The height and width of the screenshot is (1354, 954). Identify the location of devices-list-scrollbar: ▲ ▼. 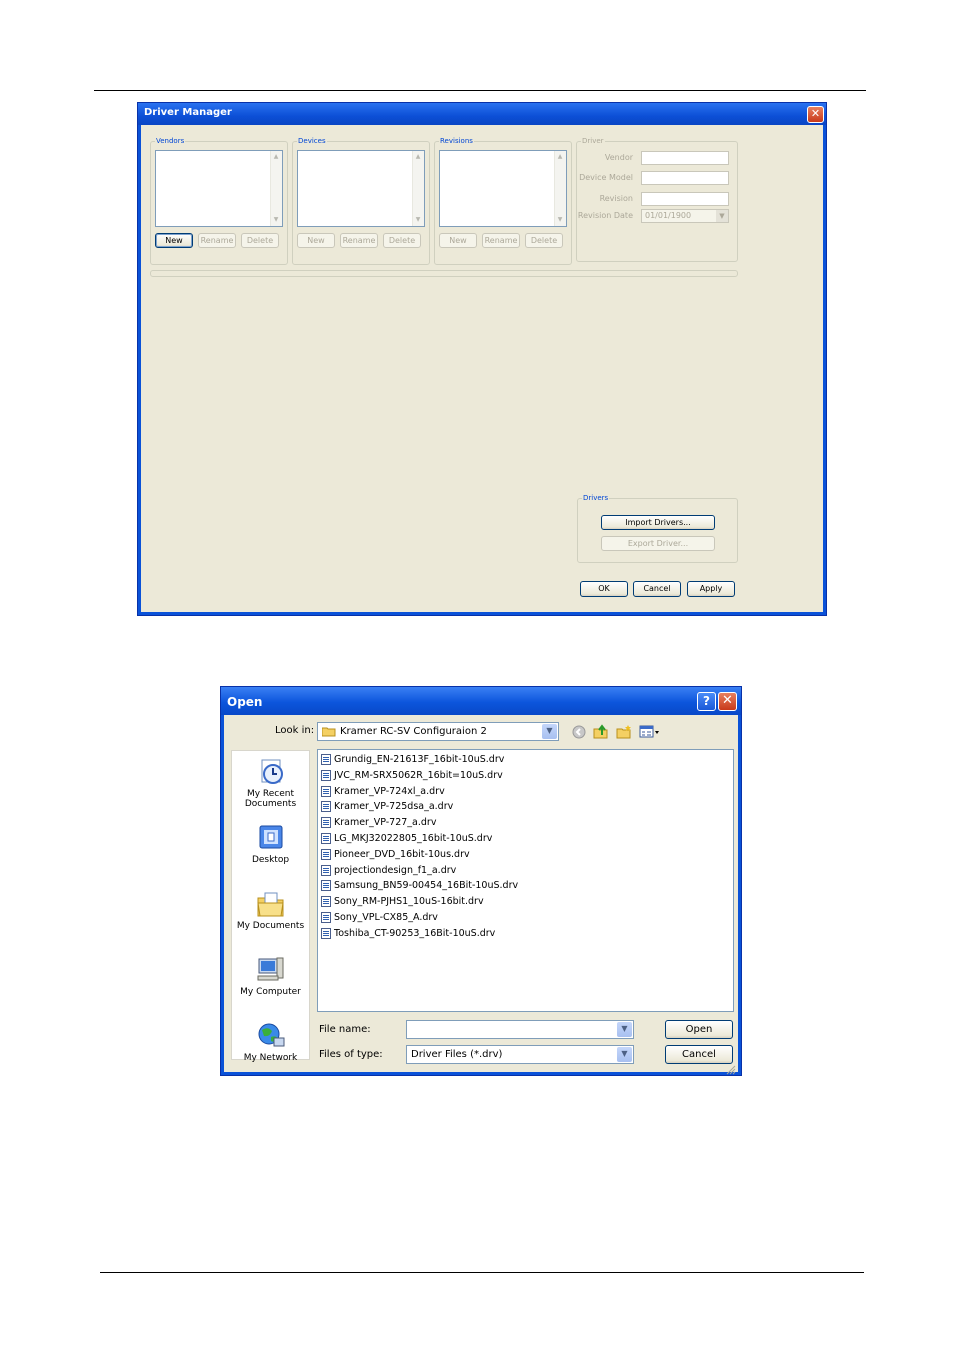
(418, 188).